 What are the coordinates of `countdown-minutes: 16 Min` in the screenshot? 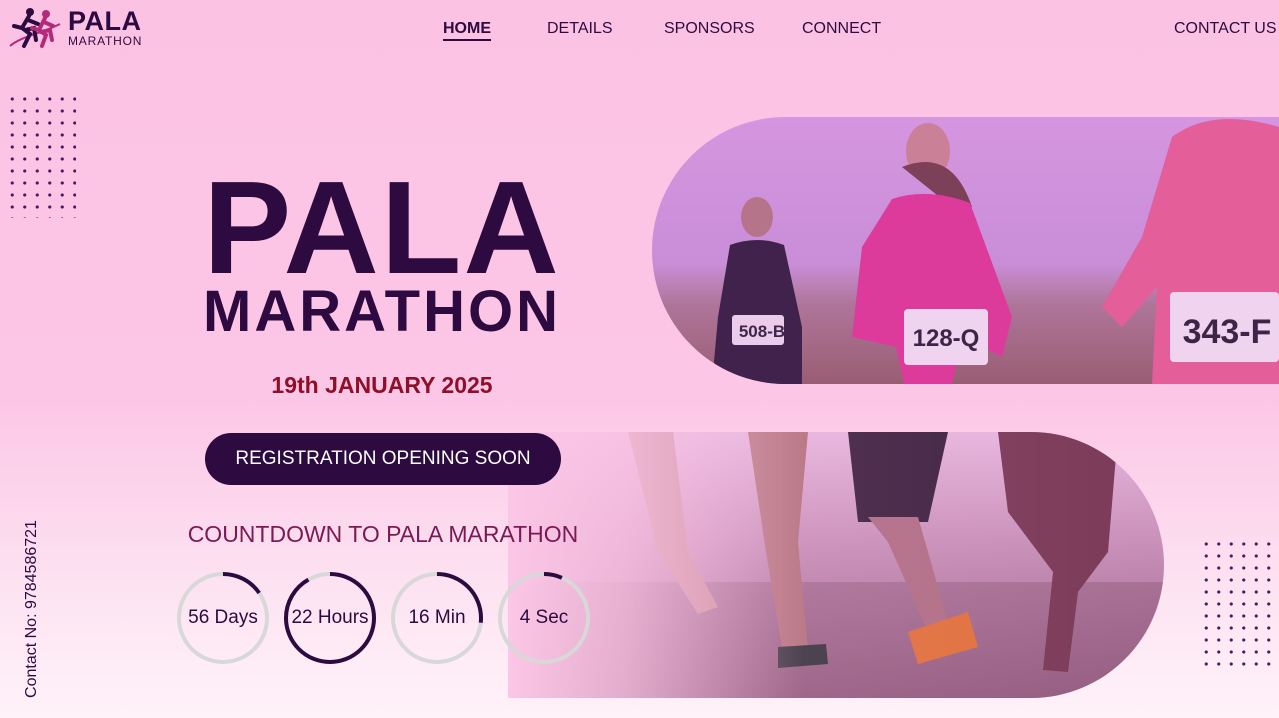 It's located at (437, 618).